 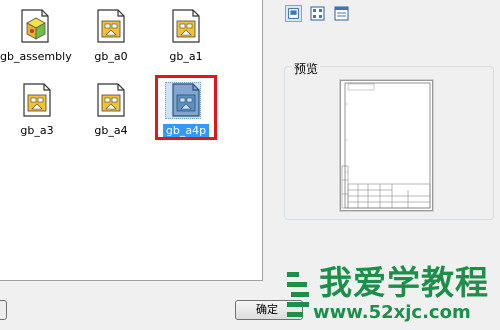 What do you see at coordinates (341, 13) in the screenshot?
I see `details-view-icon` at bounding box center [341, 13].